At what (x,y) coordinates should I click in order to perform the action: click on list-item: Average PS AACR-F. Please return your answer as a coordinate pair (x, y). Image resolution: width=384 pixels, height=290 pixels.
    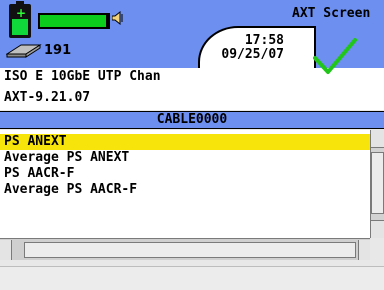
    Looking at the image, I should click on (185, 190).